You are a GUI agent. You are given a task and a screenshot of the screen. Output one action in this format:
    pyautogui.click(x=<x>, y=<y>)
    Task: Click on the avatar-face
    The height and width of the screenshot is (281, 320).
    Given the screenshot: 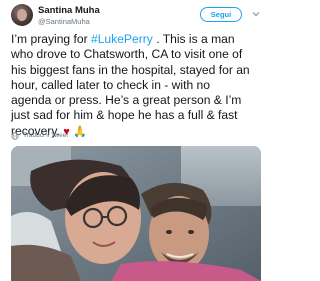 What is the action you would take?
    pyautogui.click(x=22, y=15)
    